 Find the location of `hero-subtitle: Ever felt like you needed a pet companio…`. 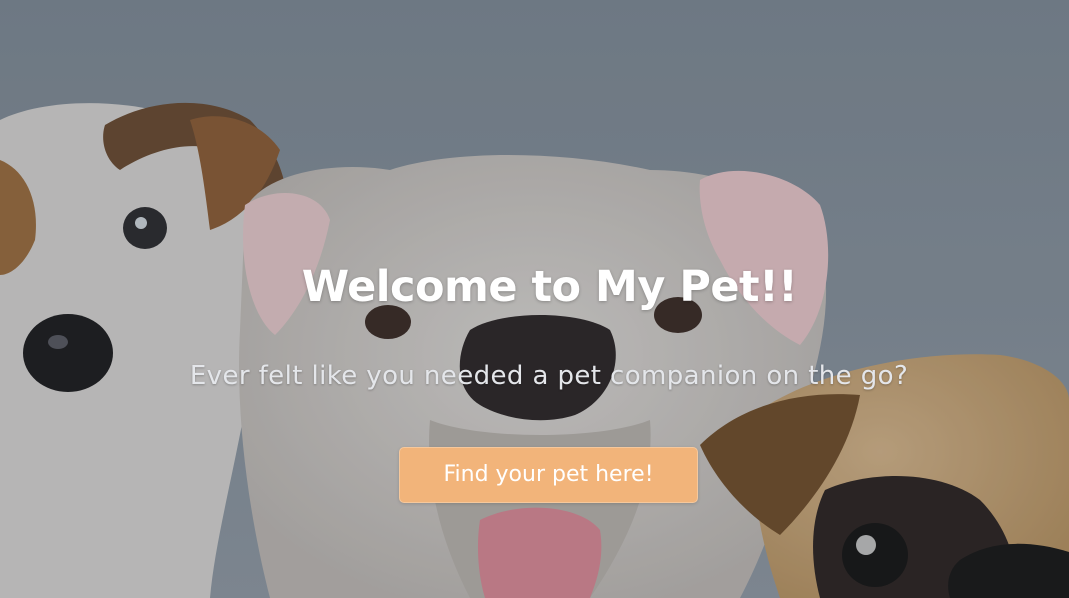

hero-subtitle: Ever felt like you needed a pet companio… is located at coordinates (549, 376).